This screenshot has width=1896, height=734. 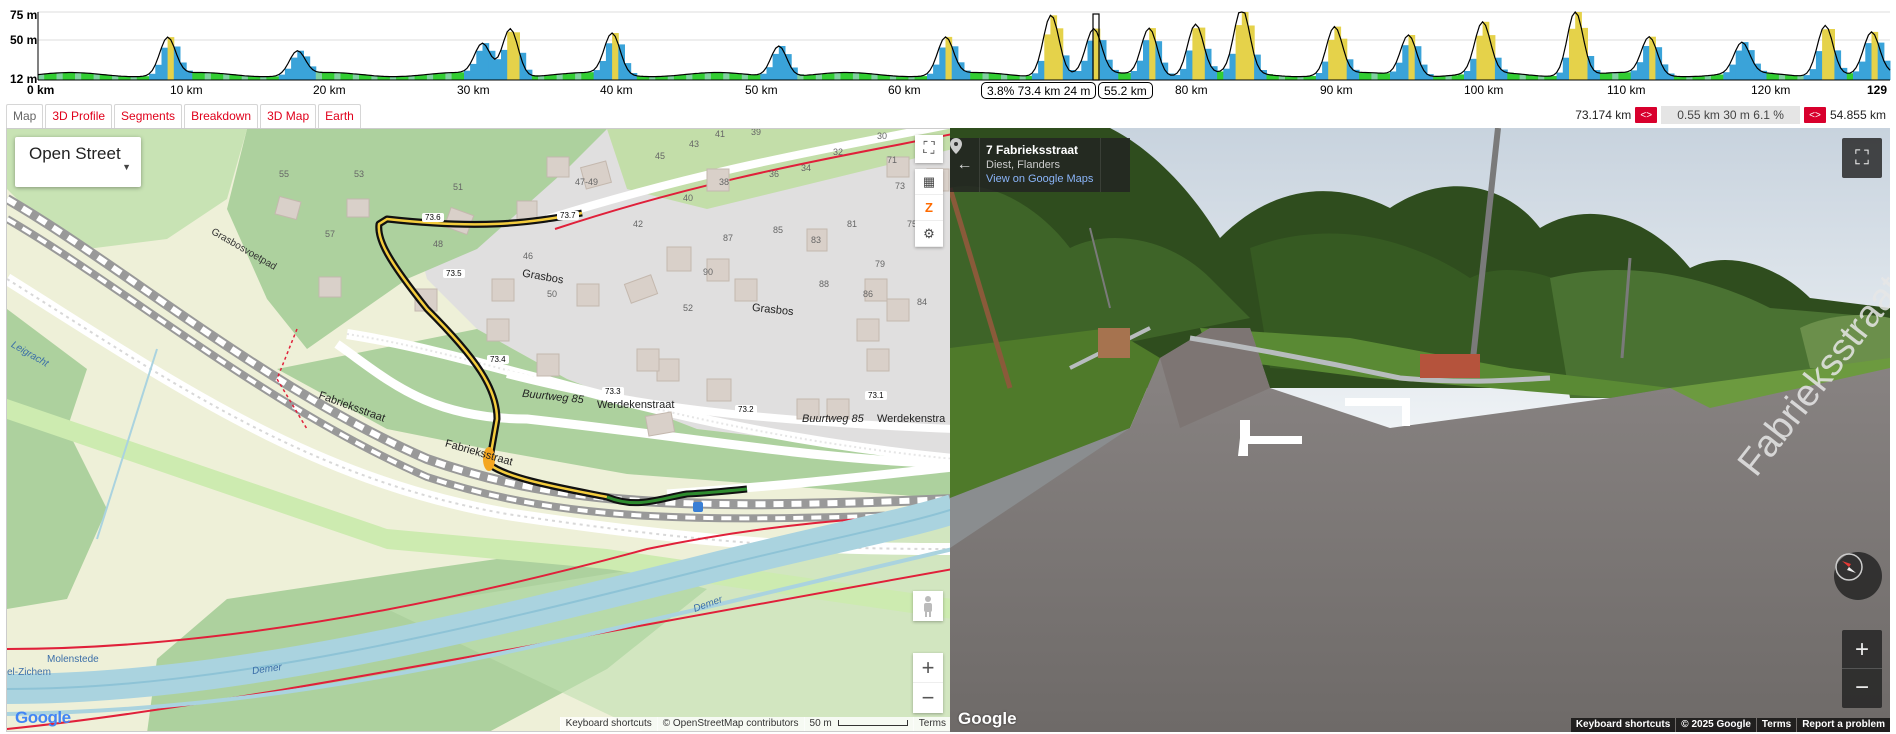 I want to click on tab-map: Map, so click(x=25, y=116).